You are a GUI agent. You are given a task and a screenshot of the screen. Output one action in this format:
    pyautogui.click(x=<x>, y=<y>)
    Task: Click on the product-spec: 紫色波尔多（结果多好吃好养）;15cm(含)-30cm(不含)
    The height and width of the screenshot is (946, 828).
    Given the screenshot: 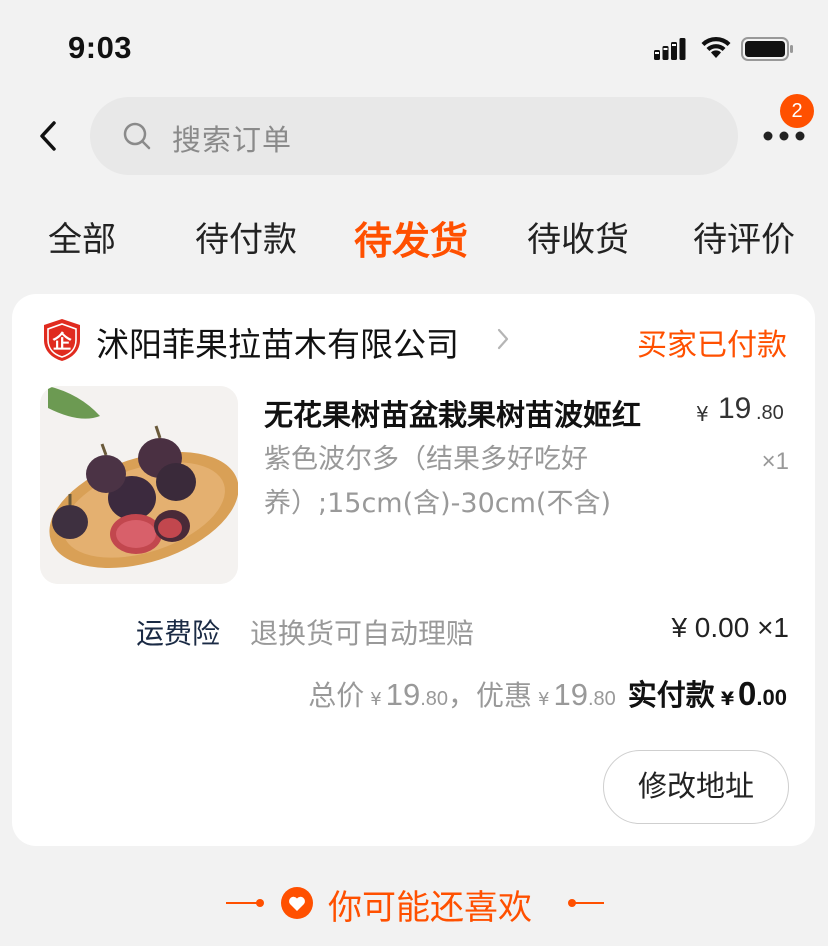 What is the action you would take?
    pyautogui.click(x=437, y=481)
    